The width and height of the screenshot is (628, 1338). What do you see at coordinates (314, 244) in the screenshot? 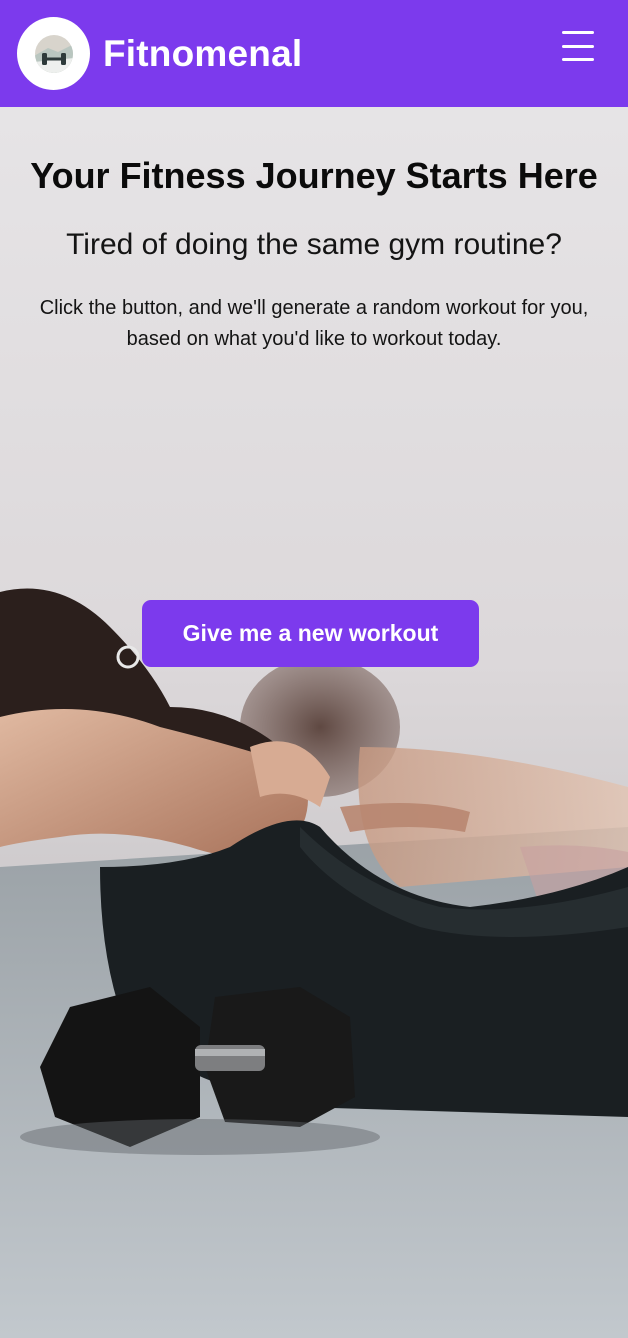
I see `hero-subtitle: Tired of doing the same gym routine?` at bounding box center [314, 244].